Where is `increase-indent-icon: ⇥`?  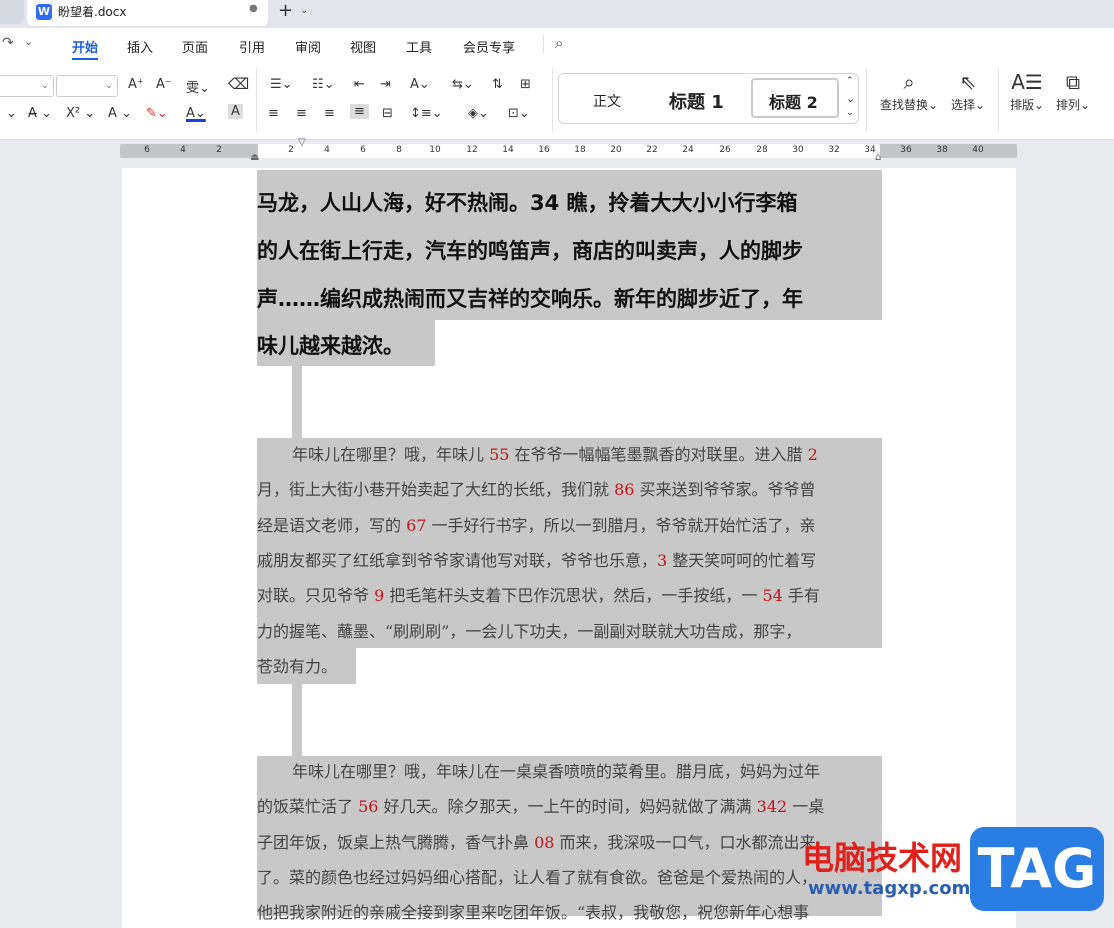 increase-indent-icon: ⇥ is located at coordinates (385, 84).